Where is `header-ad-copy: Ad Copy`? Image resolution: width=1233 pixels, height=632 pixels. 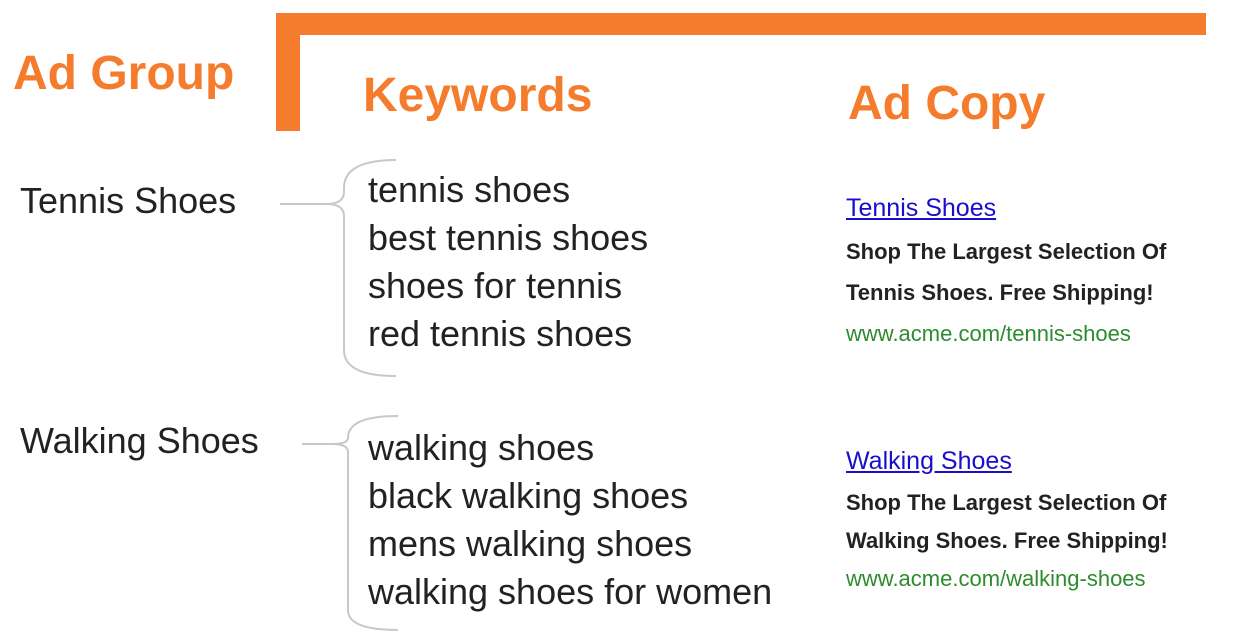 header-ad-copy: Ad Copy is located at coordinates (947, 103).